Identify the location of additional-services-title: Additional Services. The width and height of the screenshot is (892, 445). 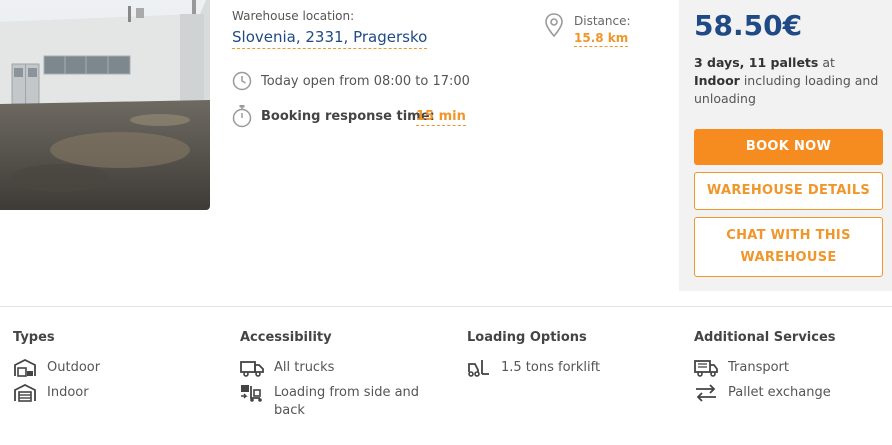
(765, 337).